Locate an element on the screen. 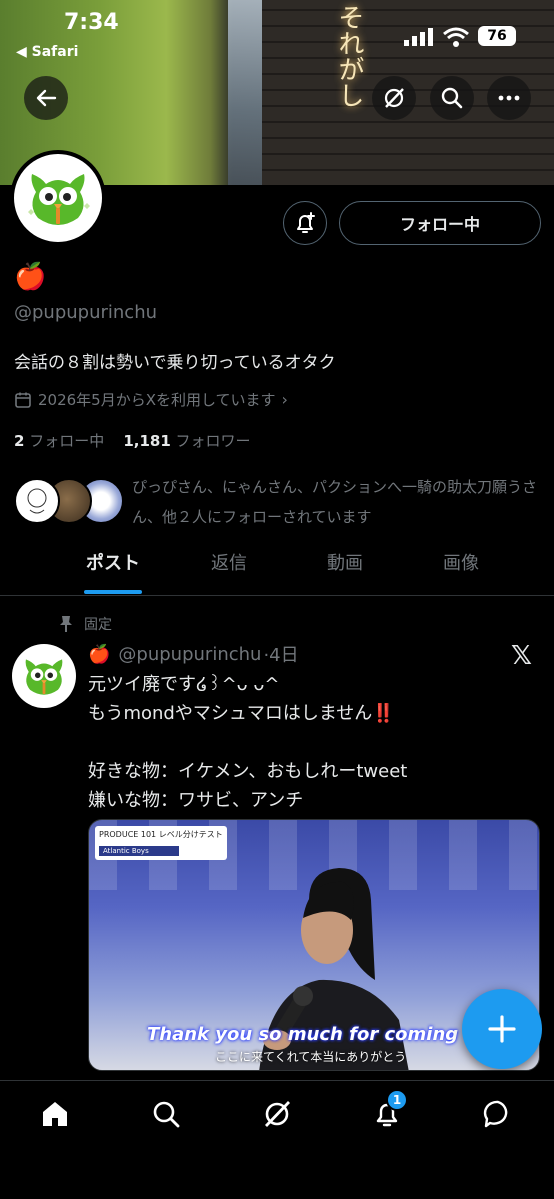 The height and width of the screenshot is (1199, 554). nav-messages is located at coordinates (498, 1114).